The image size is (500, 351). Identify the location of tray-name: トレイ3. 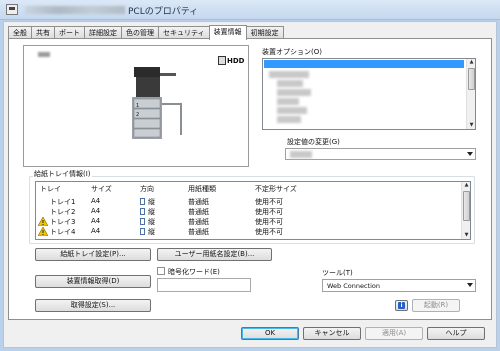
(63, 222).